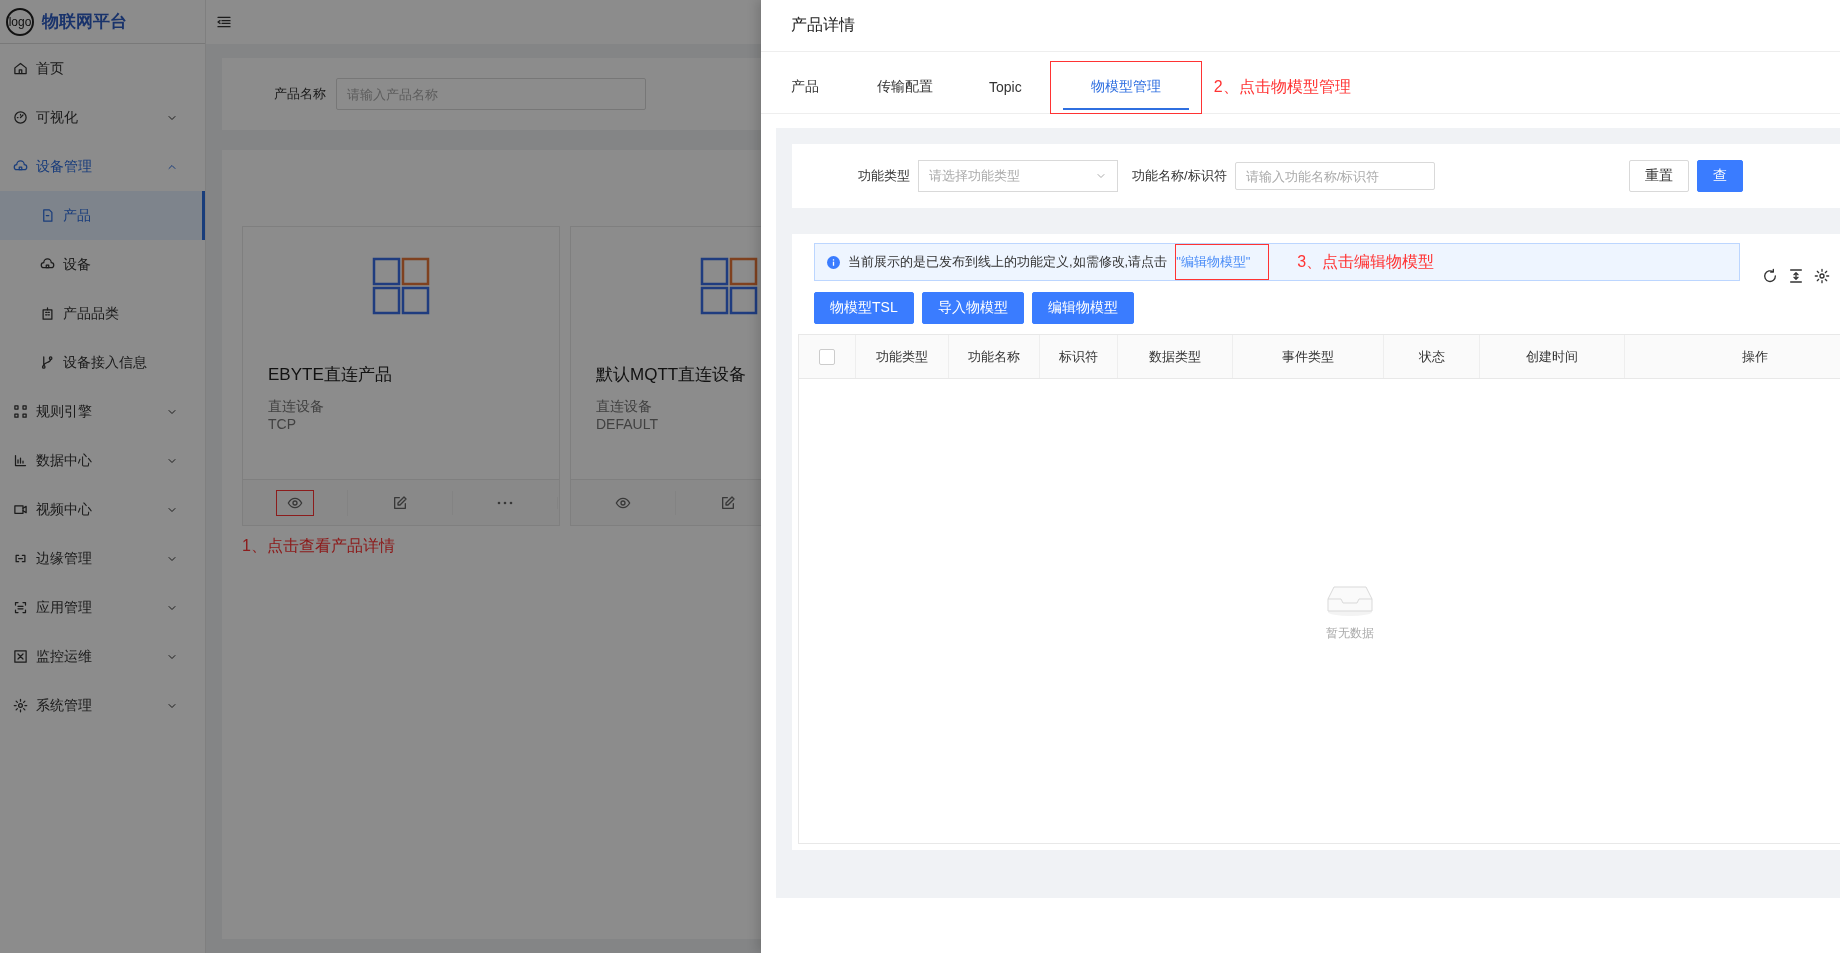  Describe the element at coordinates (1796, 276) in the screenshot. I see `column-height-icon` at that location.